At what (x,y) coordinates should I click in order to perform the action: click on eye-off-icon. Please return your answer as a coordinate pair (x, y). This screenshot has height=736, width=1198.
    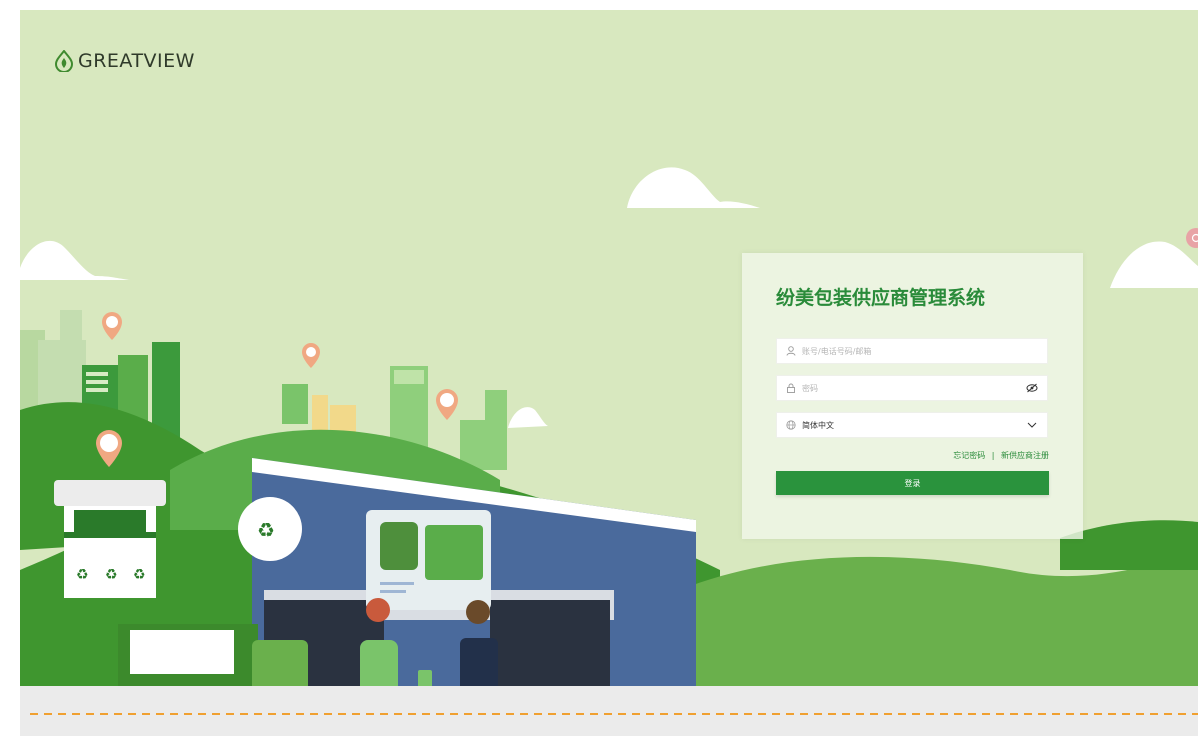
    Looking at the image, I should click on (1032, 388).